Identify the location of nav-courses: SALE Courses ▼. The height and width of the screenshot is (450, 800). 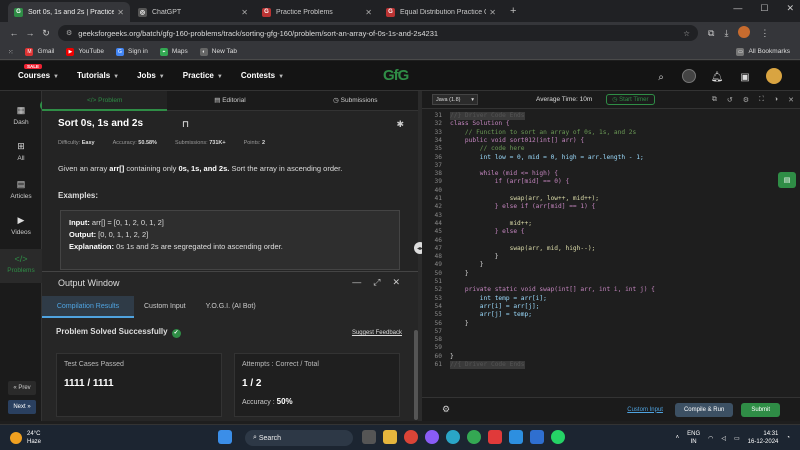
(38, 72).